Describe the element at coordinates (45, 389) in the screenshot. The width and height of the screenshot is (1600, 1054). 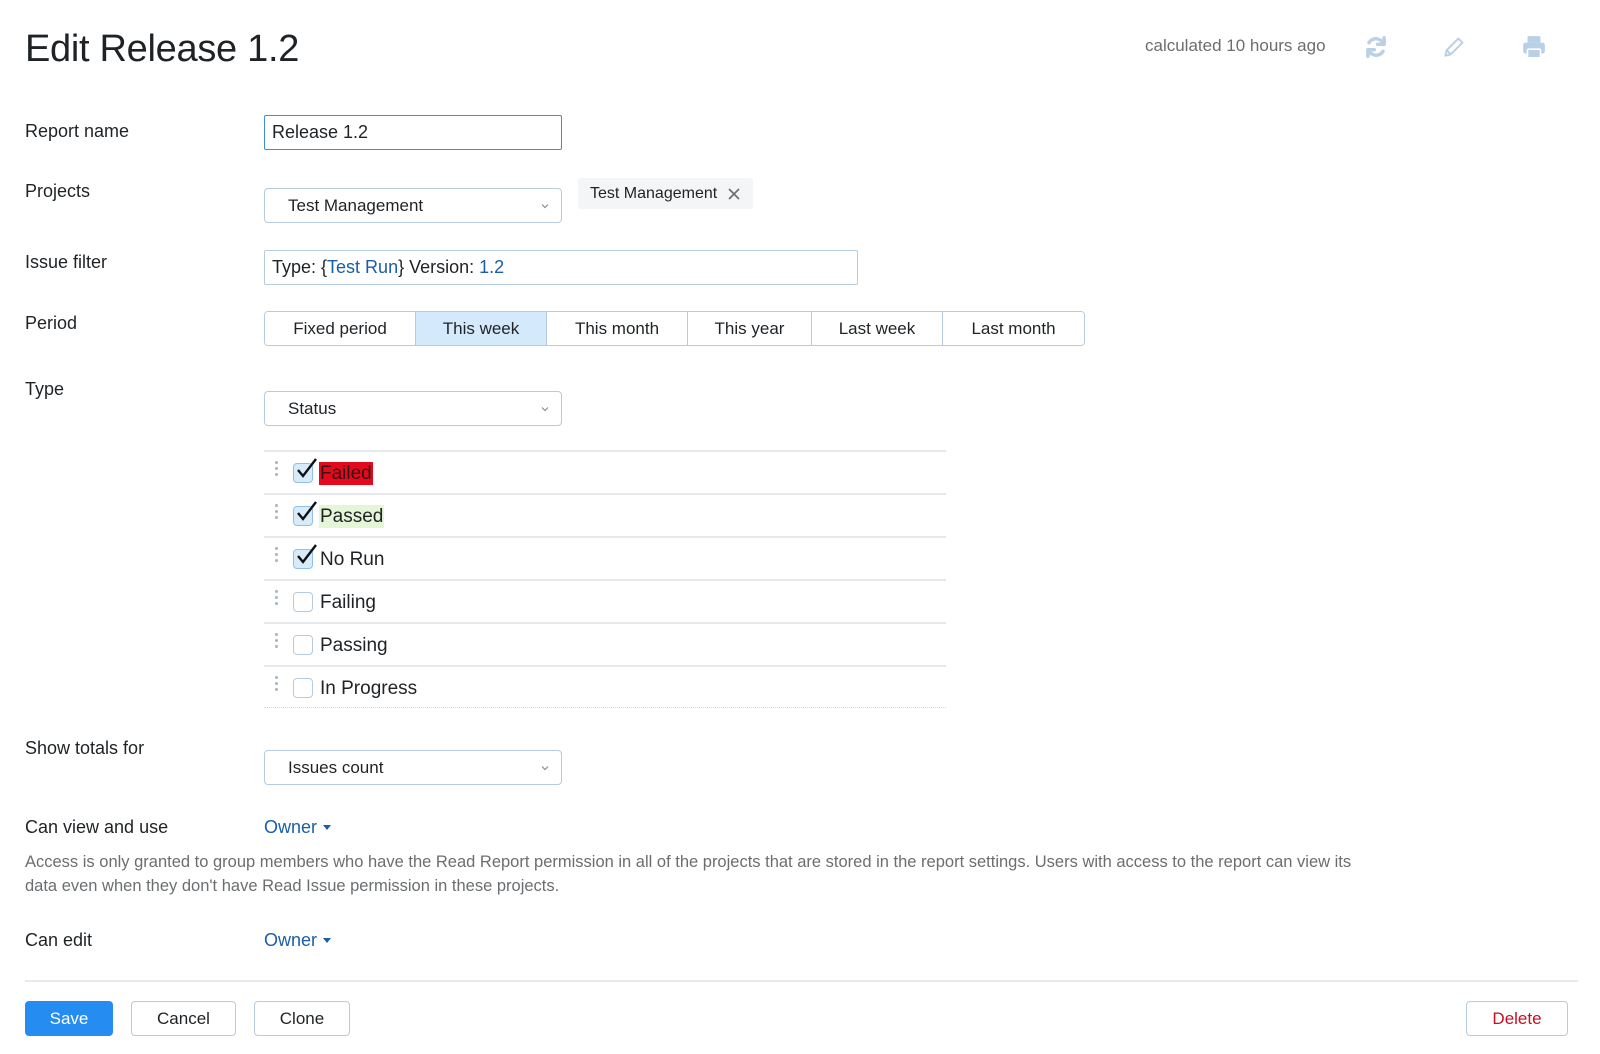
I see `type-label: Type` at that location.